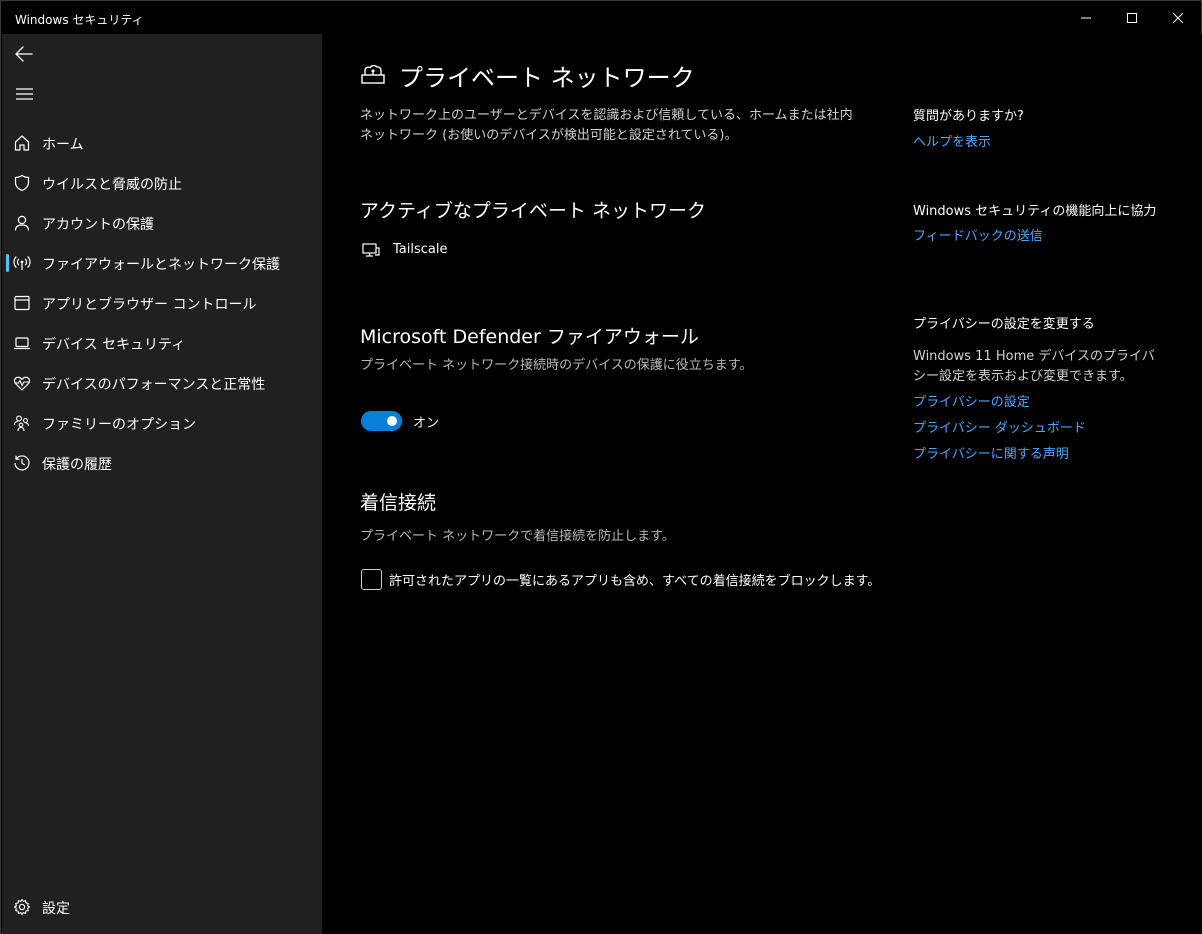 Image resolution: width=1202 pixels, height=934 pixels. What do you see at coordinates (547, 78) in the screenshot?
I see `page-title: プライベート ネットワーク` at bounding box center [547, 78].